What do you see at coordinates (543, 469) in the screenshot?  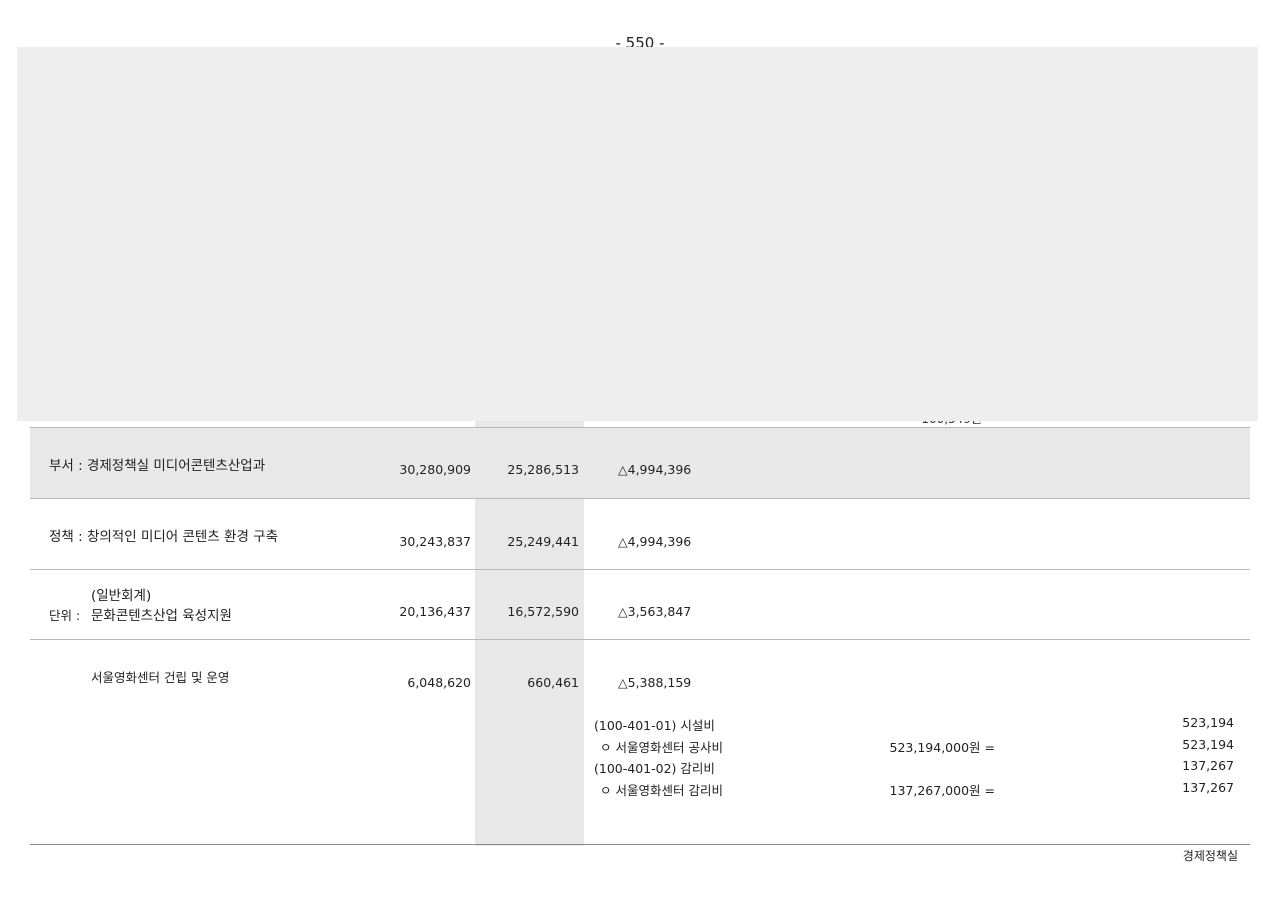 I see `department-prev: 25,286,513` at bounding box center [543, 469].